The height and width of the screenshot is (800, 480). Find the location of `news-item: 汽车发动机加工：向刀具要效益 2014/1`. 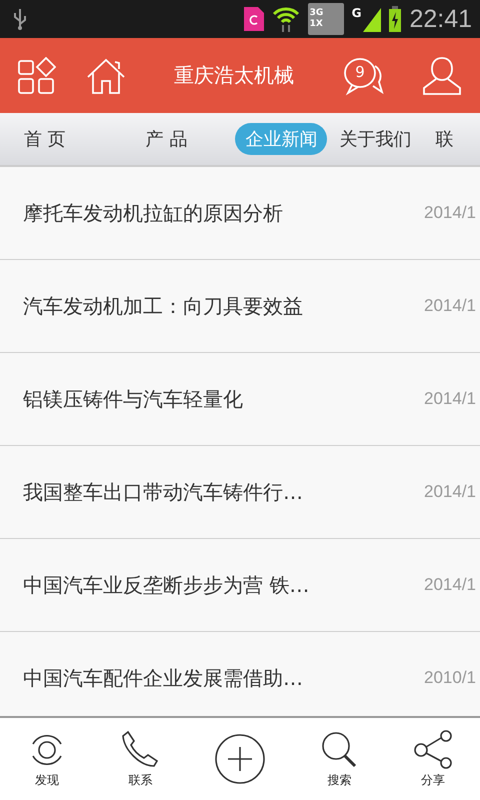

news-item: 汽车发动机加工：向刀具要效益 2014/1 is located at coordinates (240, 306).